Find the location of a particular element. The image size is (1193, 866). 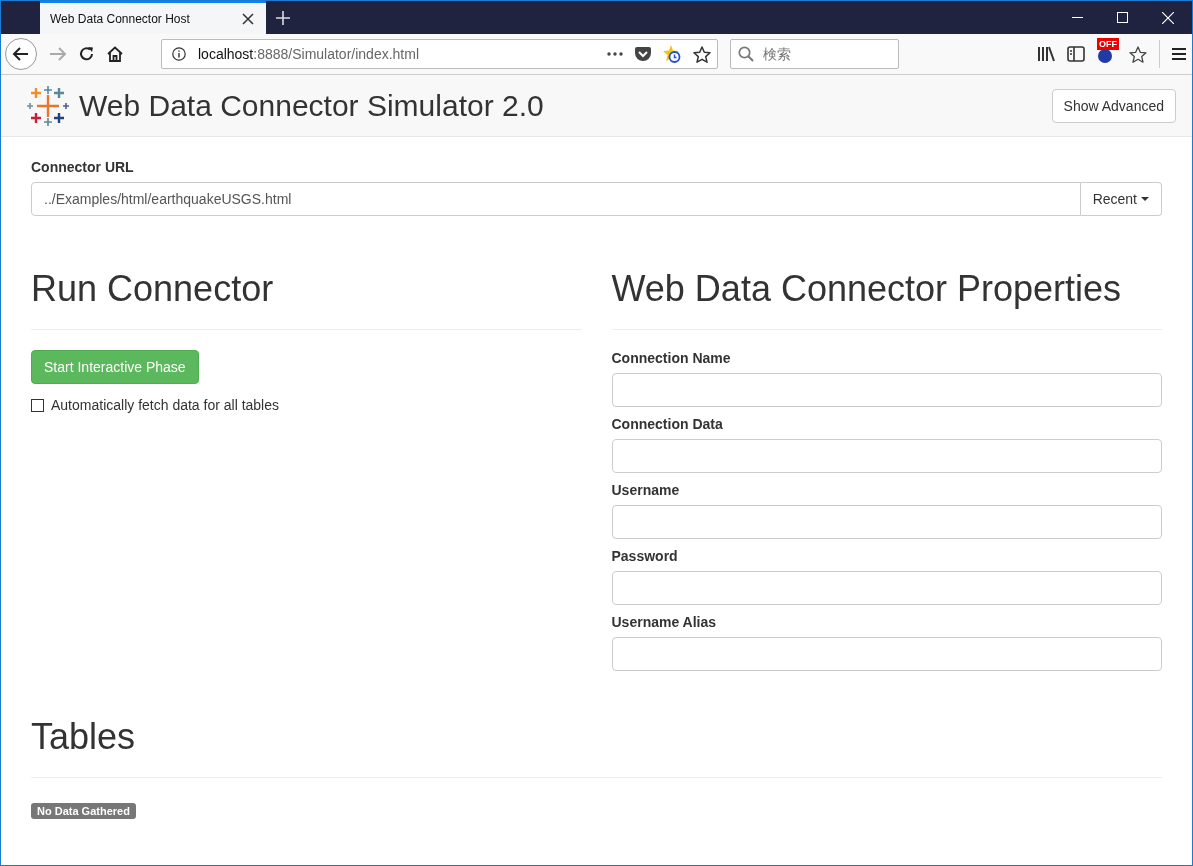

checkbox is located at coordinates (37, 405).